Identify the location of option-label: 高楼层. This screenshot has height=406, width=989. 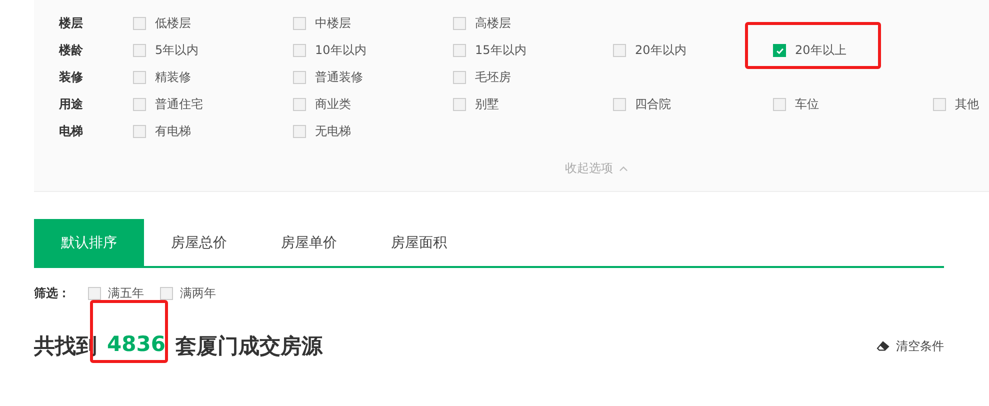
(493, 23).